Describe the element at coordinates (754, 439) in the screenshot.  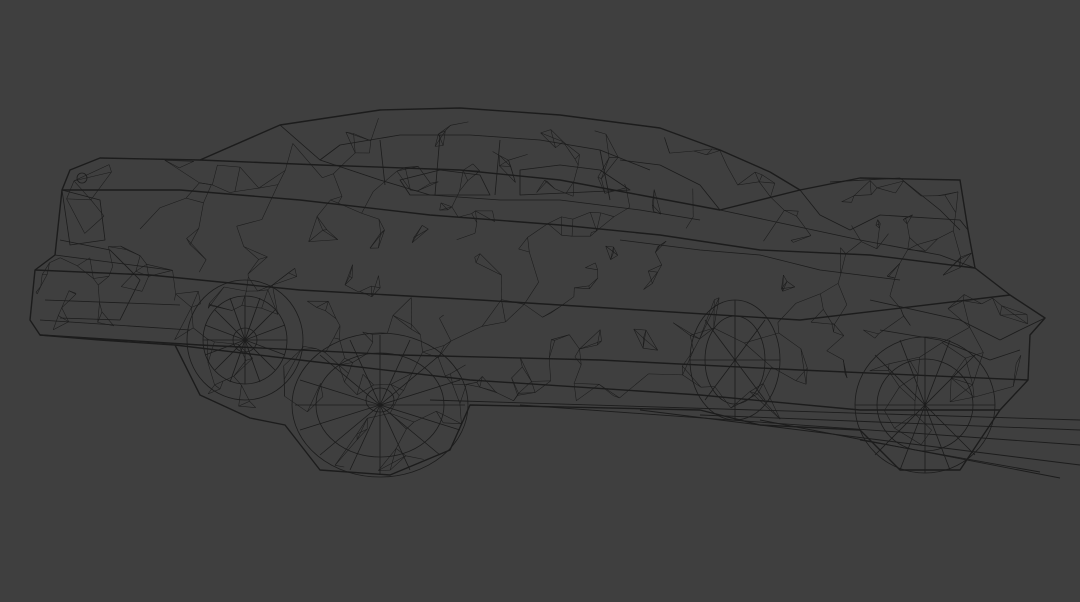
I see `ground-lines` at that location.